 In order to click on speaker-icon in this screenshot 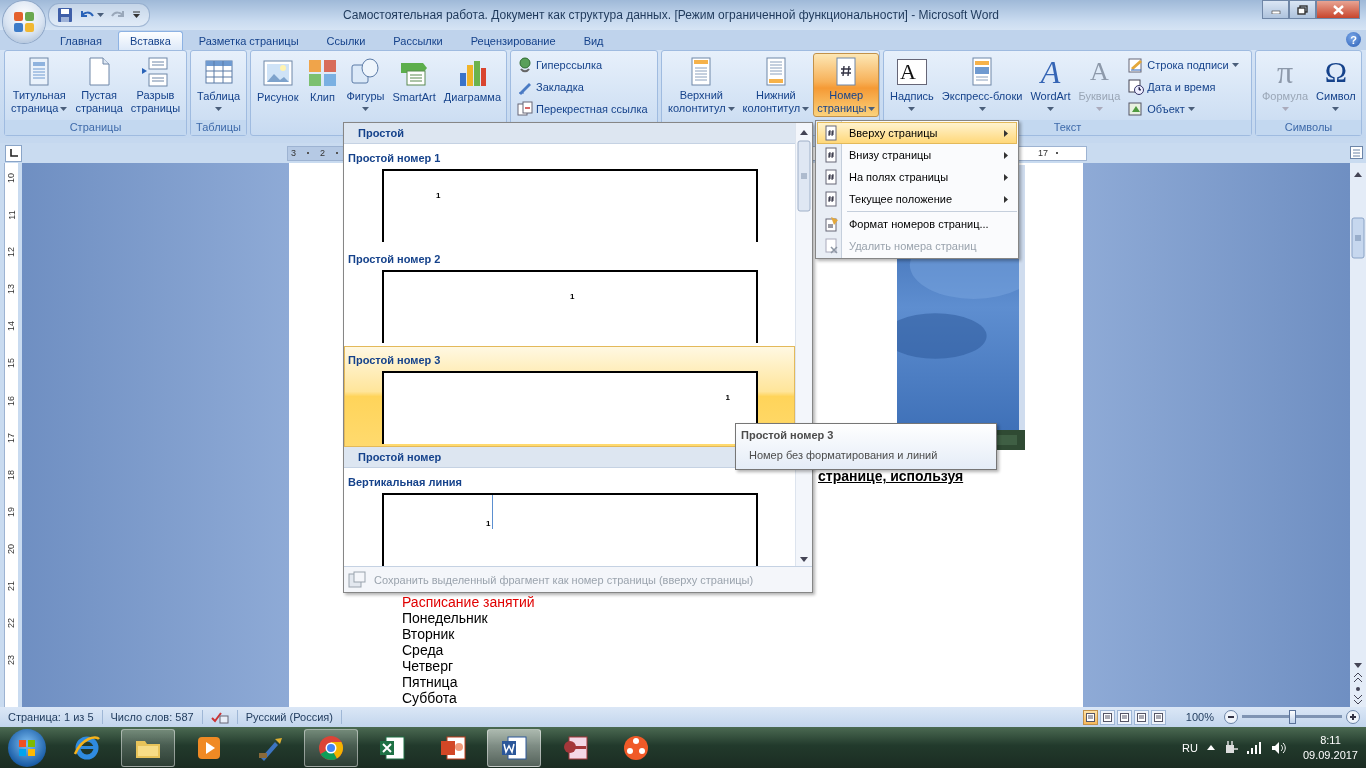, I will do `click(1278, 747)`.